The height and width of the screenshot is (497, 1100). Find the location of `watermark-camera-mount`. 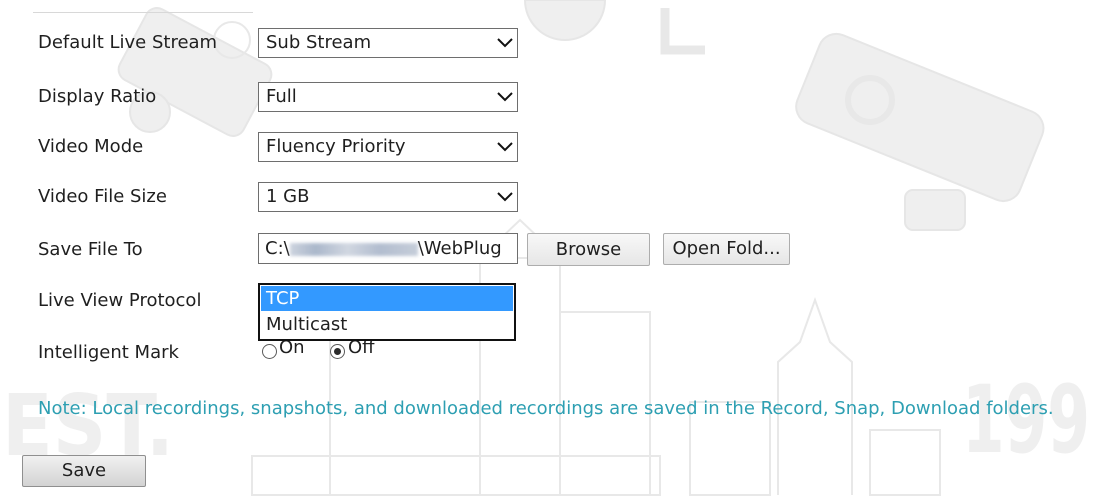

watermark-camera-mount is located at coordinates (935, 210).